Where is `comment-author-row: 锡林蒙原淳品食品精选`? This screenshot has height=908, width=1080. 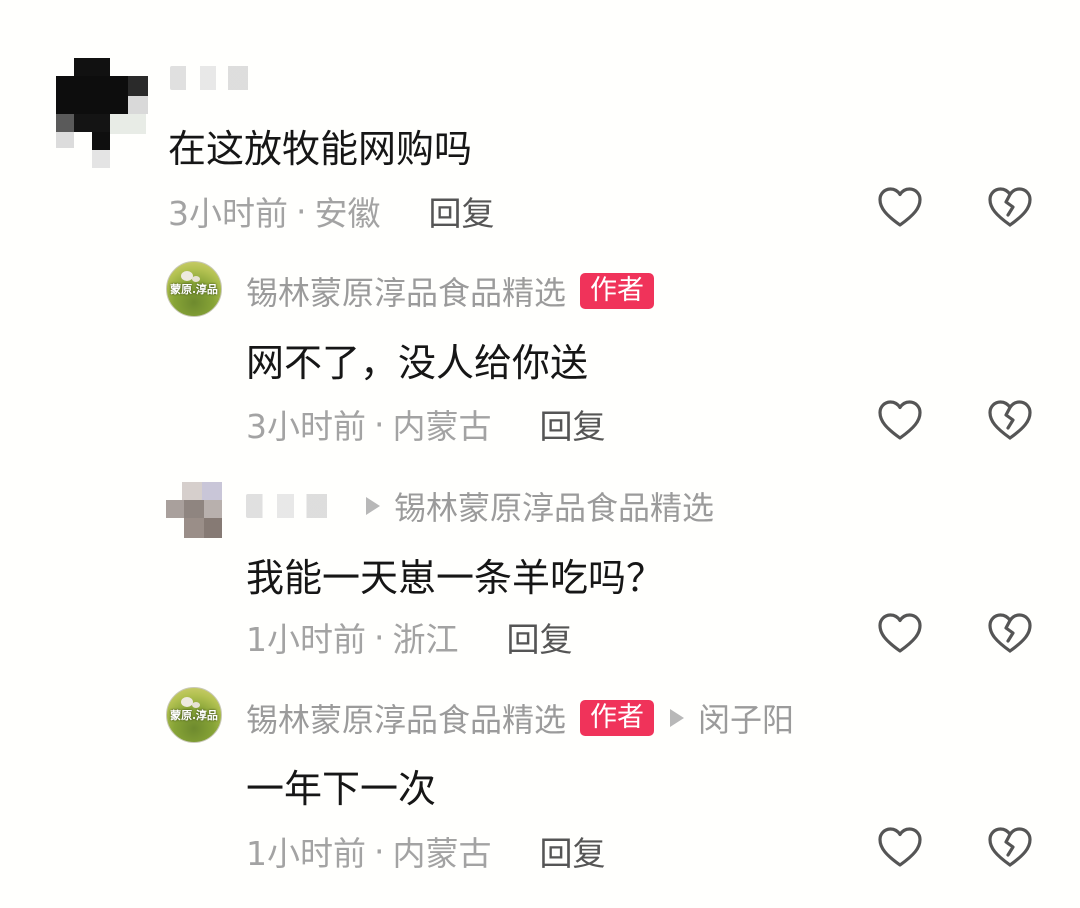 comment-author-row: 锡林蒙原淳品食品精选 is located at coordinates (480, 506).